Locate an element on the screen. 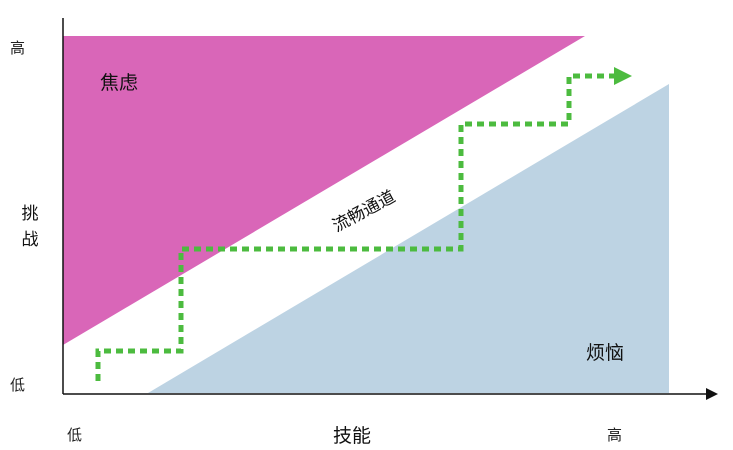 This screenshot has height=450, width=733. arrow-right-icon is located at coordinates (623, 76).